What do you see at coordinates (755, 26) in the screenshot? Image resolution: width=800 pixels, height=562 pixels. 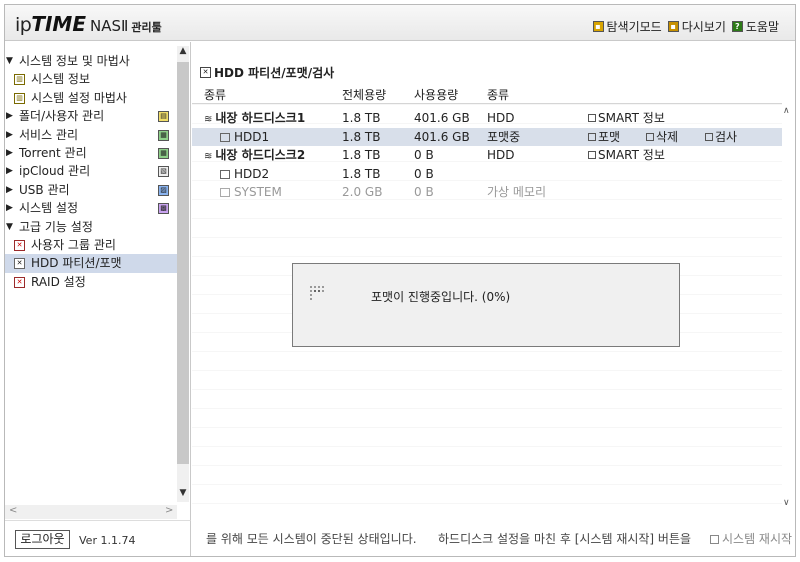 I see `help-link: ? 도움말` at bounding box center [755, 26].